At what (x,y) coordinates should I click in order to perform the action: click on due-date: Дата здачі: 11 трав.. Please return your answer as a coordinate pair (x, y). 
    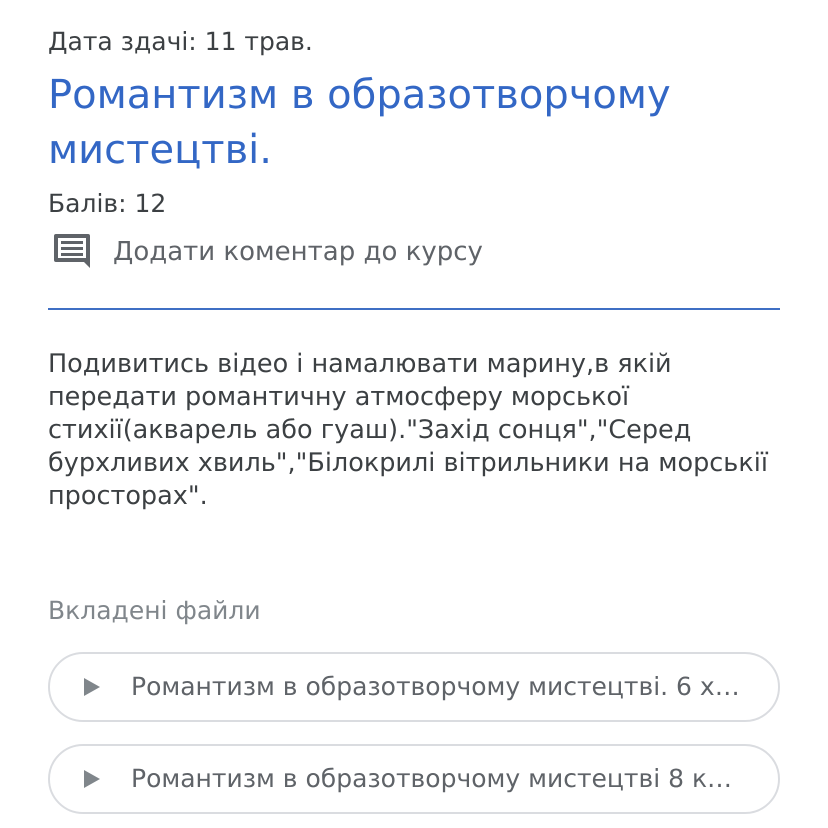
    Looking at the image, I should click on (180, 42).